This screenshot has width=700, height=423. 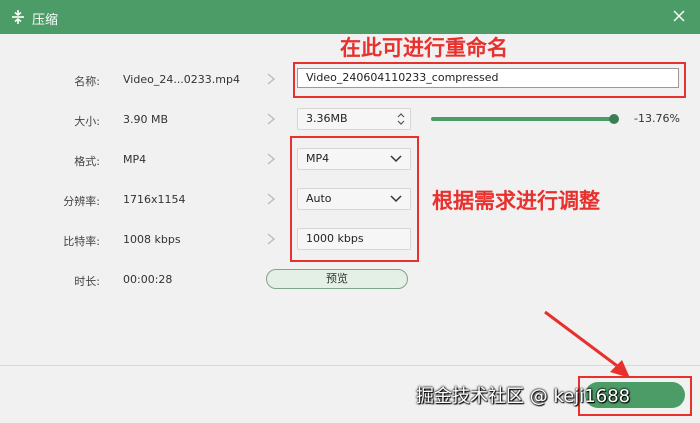 I want to click on source-bitrate-value: 1008 kbps, so click(x=152, y=239).